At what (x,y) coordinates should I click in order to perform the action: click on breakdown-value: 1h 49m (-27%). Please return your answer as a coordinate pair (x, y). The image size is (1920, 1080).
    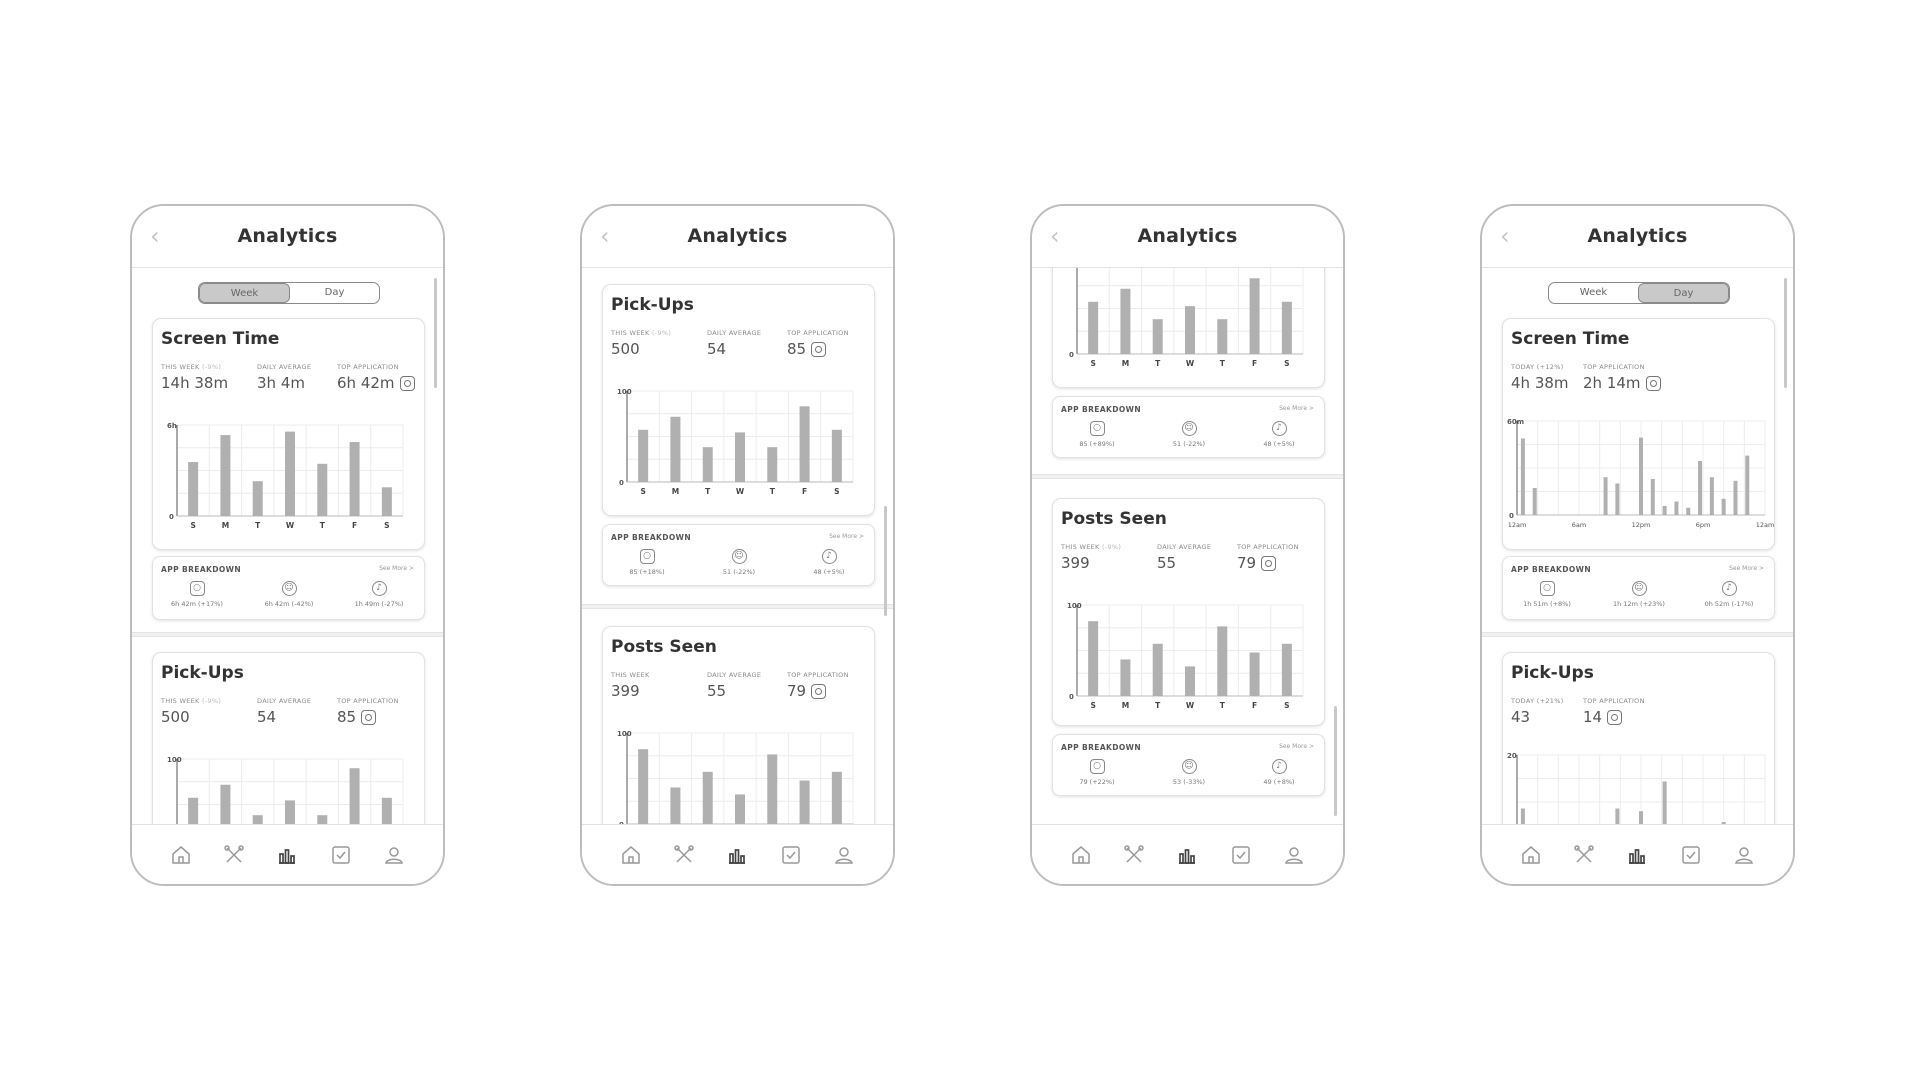
    Looking at the image, I should click on (379, 604).